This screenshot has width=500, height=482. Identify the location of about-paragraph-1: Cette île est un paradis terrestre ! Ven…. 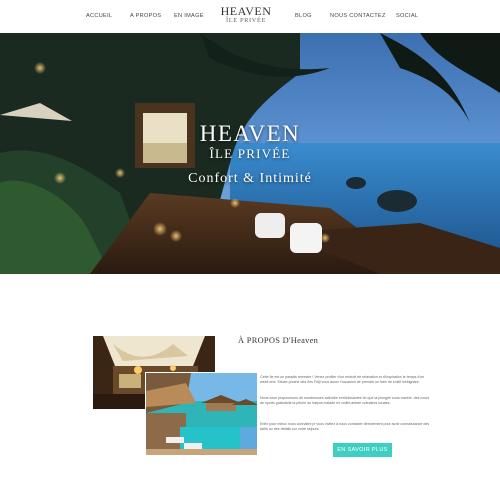
(342, 380).